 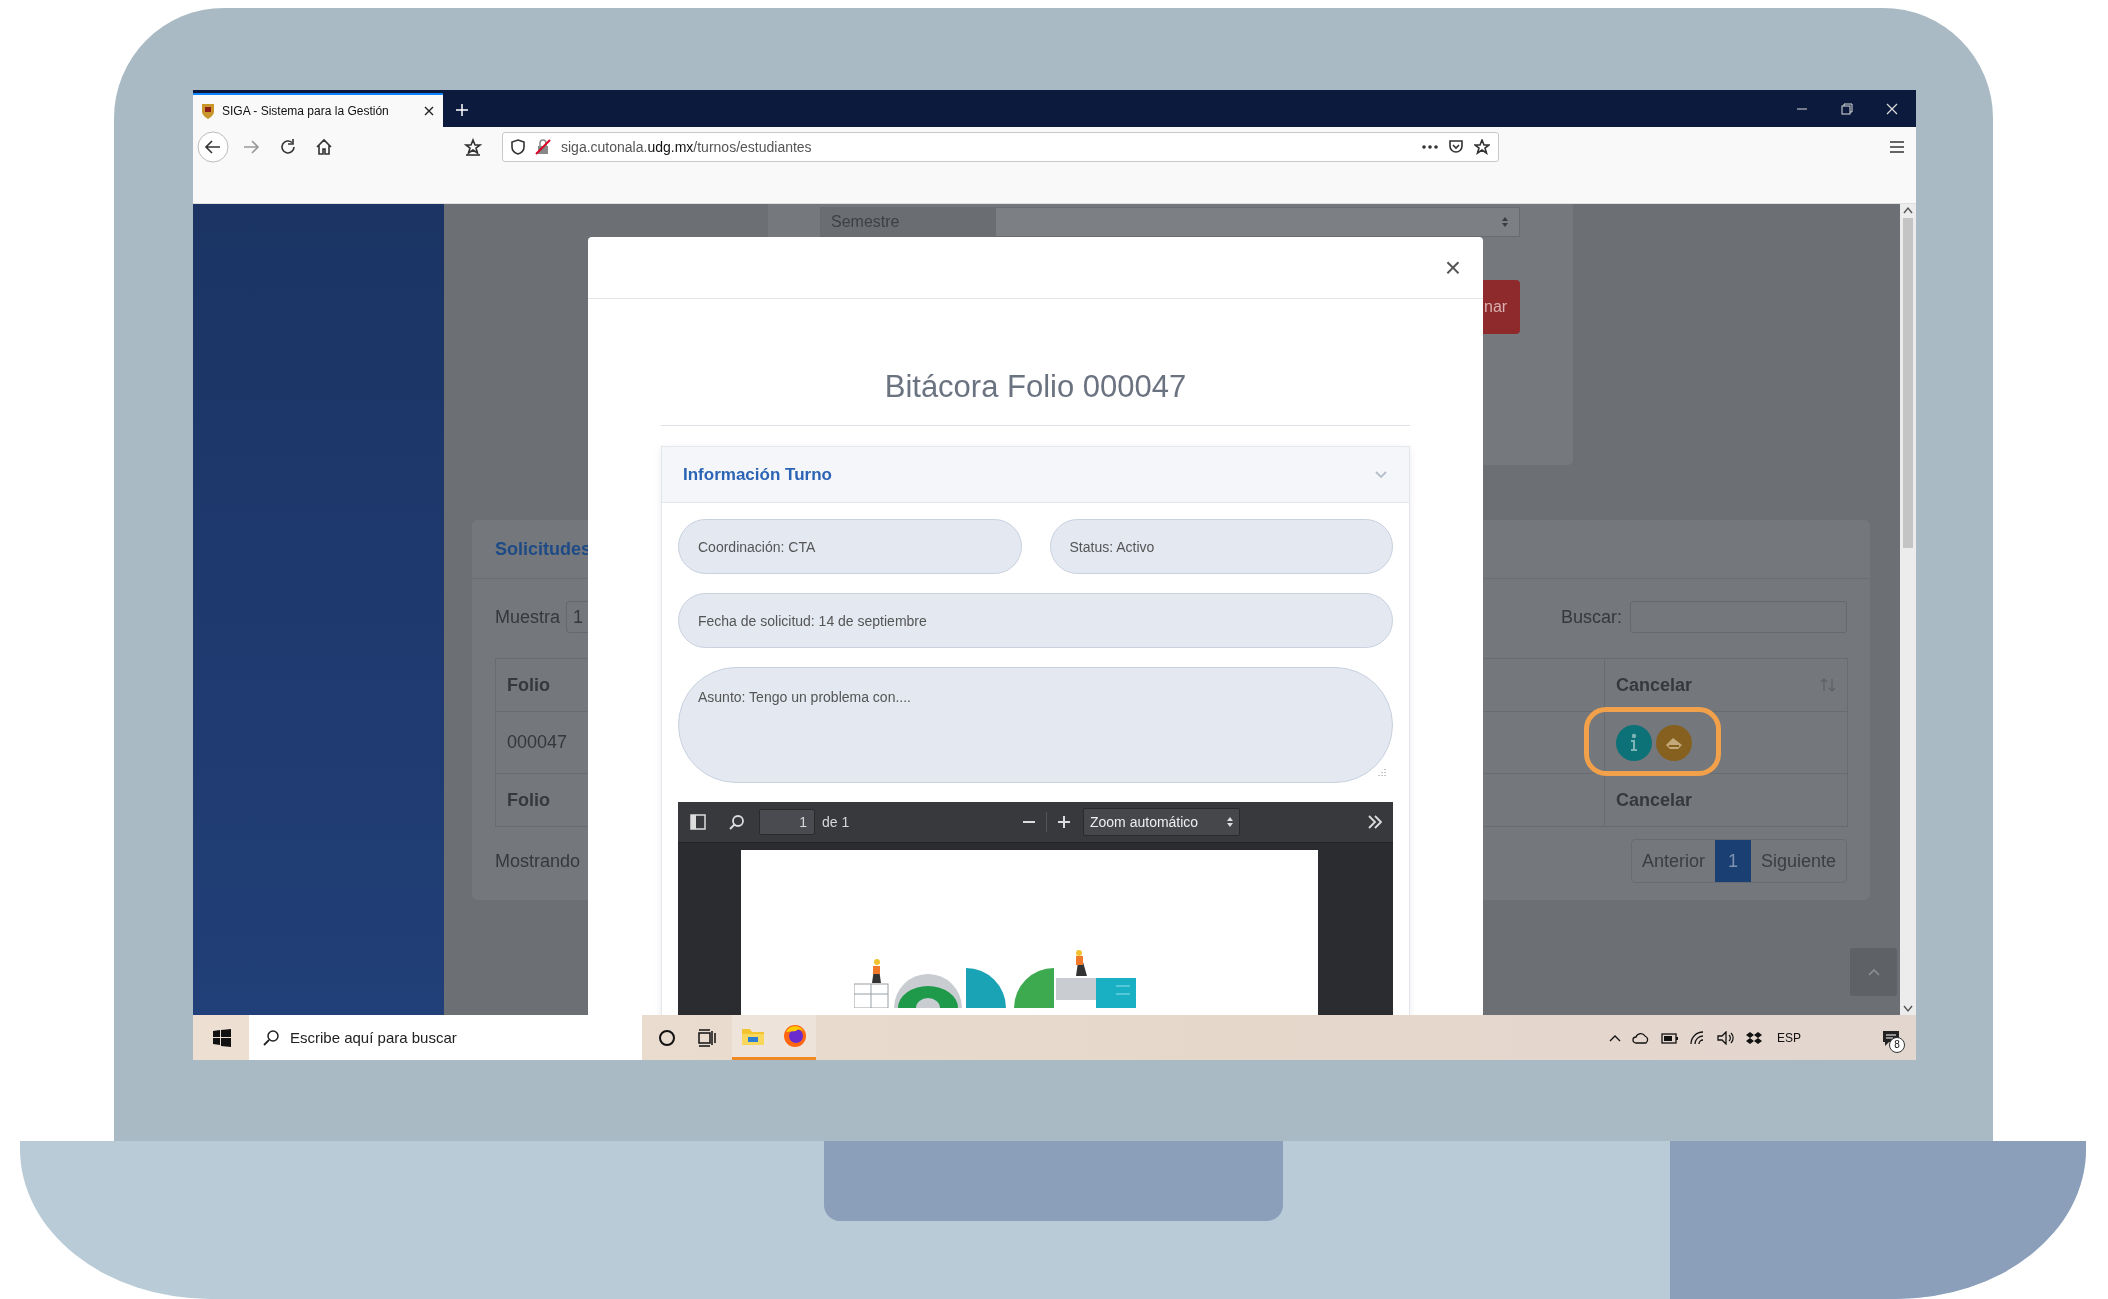 What do you see at coordinates (538, 861) in the screenshot?
I see `table-info: Mostrando` at bounding box center [538, 861].